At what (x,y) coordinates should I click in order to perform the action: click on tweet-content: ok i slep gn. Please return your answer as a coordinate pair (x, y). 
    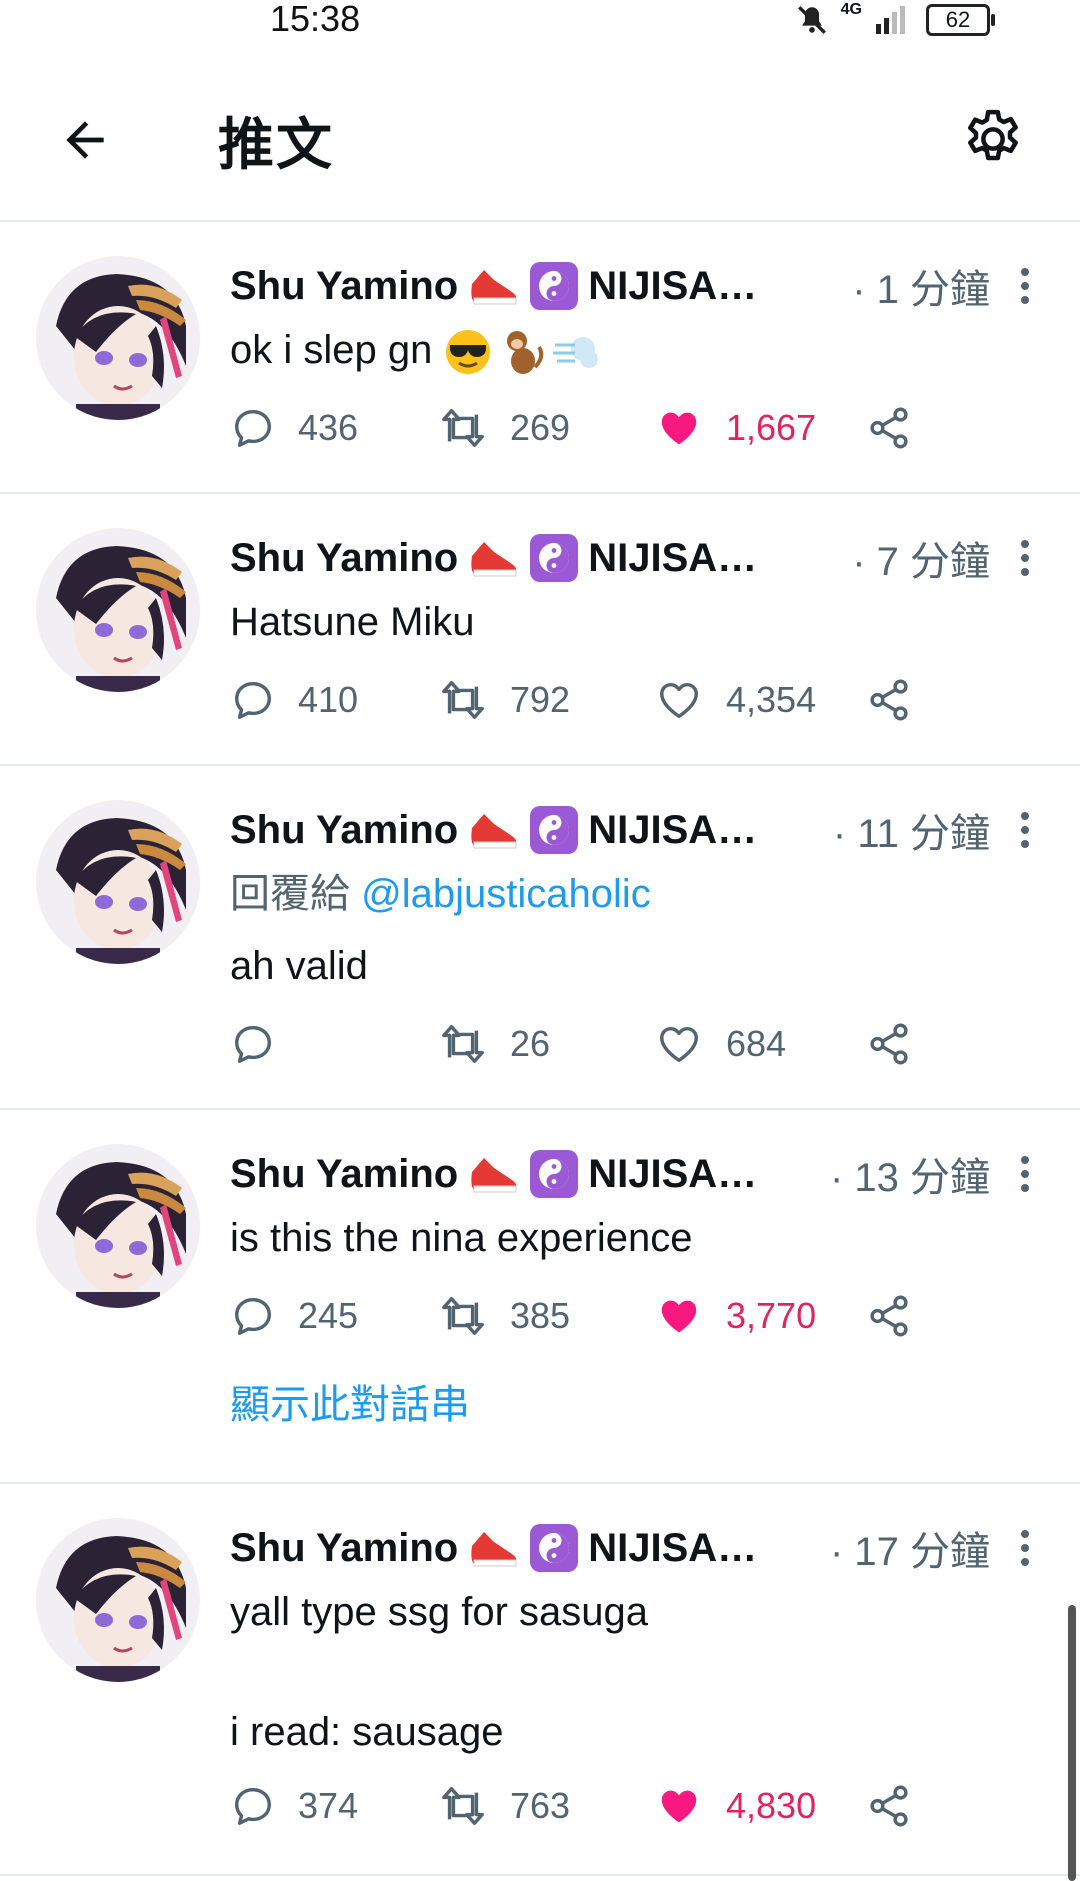
    Looking at the image, I should click on (415, 350).